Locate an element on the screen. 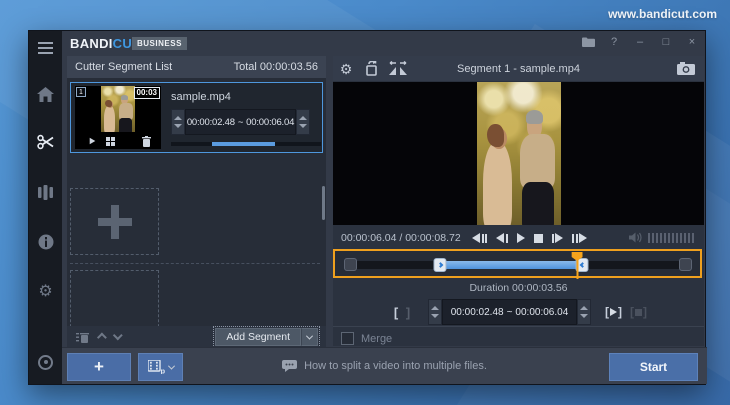  child-figure is located at coordinates (497, 174).